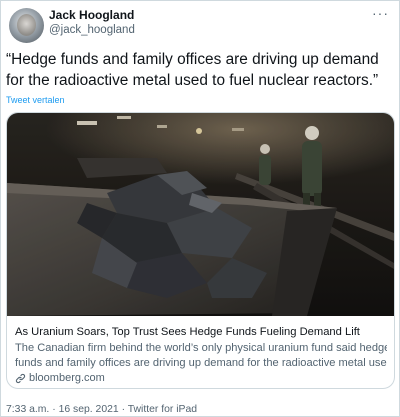 The width and height of the screenshot is (400, 417). Describe the element at coordinates (35, 100) in the screenshot. I see `translate-tweet-link: Tweet vertalen` at that location.